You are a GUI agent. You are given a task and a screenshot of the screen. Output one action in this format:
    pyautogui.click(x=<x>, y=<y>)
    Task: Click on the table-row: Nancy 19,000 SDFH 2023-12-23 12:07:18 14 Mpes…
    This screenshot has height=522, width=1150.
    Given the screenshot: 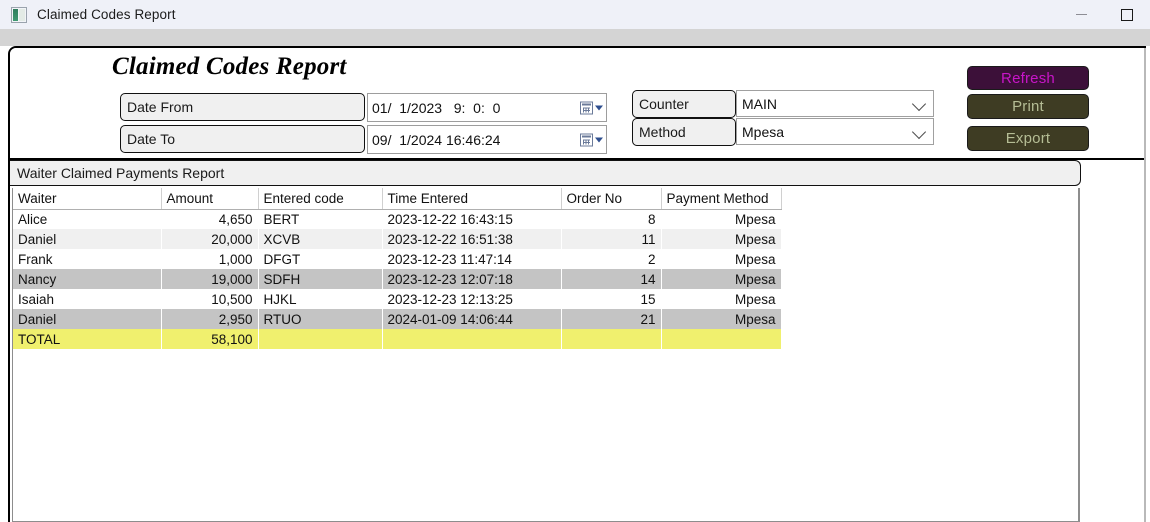 What is the action you would take?
    pyautogui.click(x=397, y=279)
    